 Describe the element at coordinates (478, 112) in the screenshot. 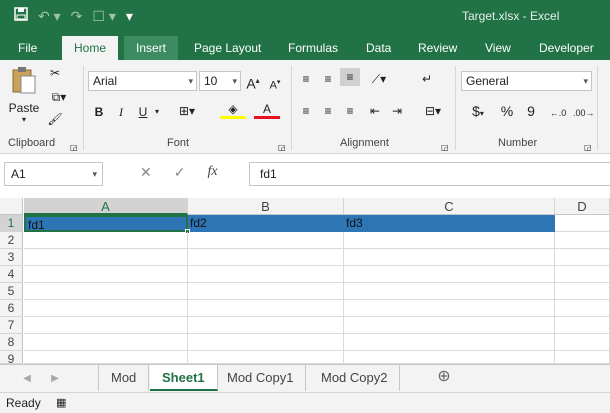

I see `currency-button: $▾` at that location.